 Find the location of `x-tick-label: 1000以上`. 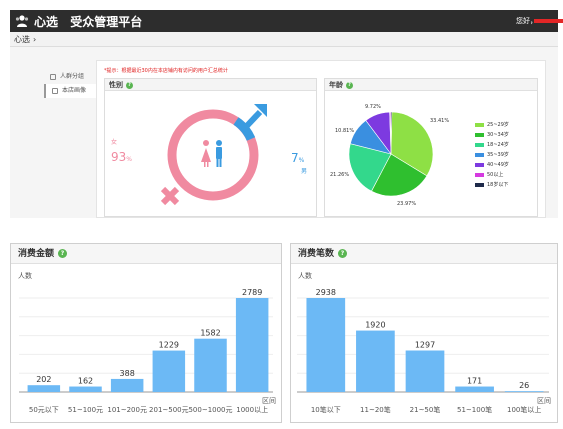

x-tick-label: 1000以上 is located at coordinates (252, 409).